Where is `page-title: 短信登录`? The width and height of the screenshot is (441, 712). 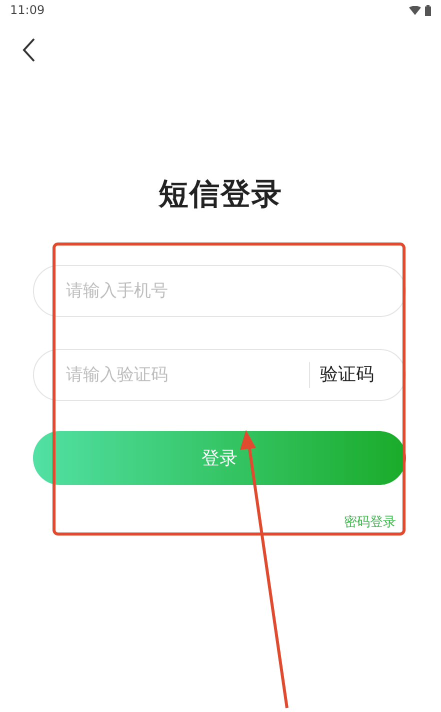
page-title: 短信登录 is located at coordinates (220, 195).